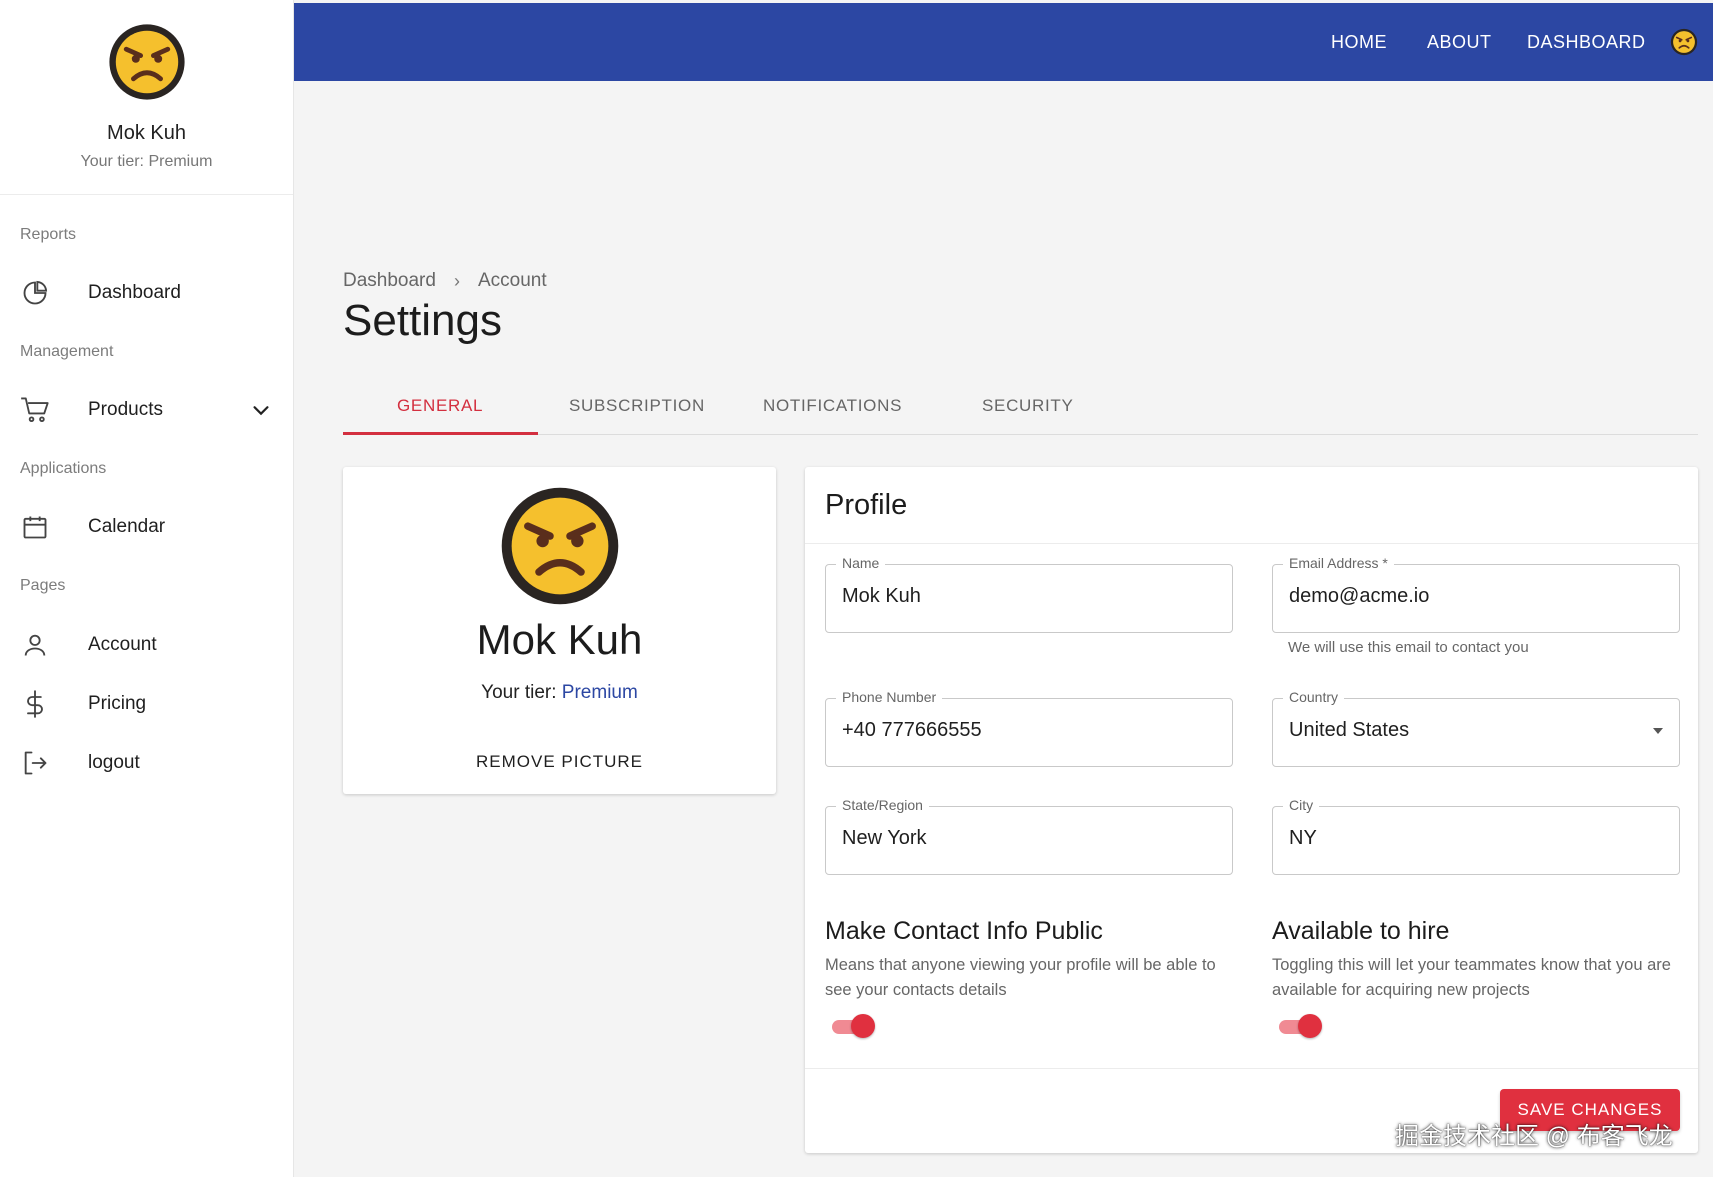 The width and height of the screenshot is (1713, 1177). What do you see at coordinates (43, 585) in the screenshot?
I see `sidebar-section-pages: Pages` at bounding box center [43, 585].